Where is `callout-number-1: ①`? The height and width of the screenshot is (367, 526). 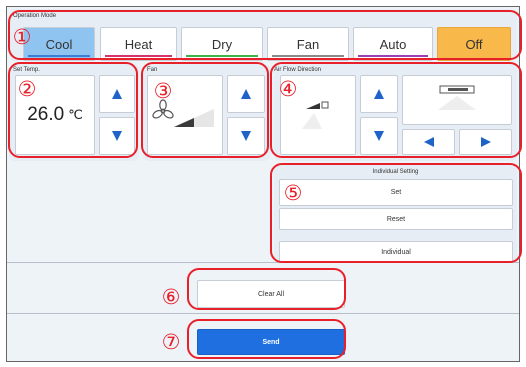
callout-number-1: ① is located at coordinates (22, 37).